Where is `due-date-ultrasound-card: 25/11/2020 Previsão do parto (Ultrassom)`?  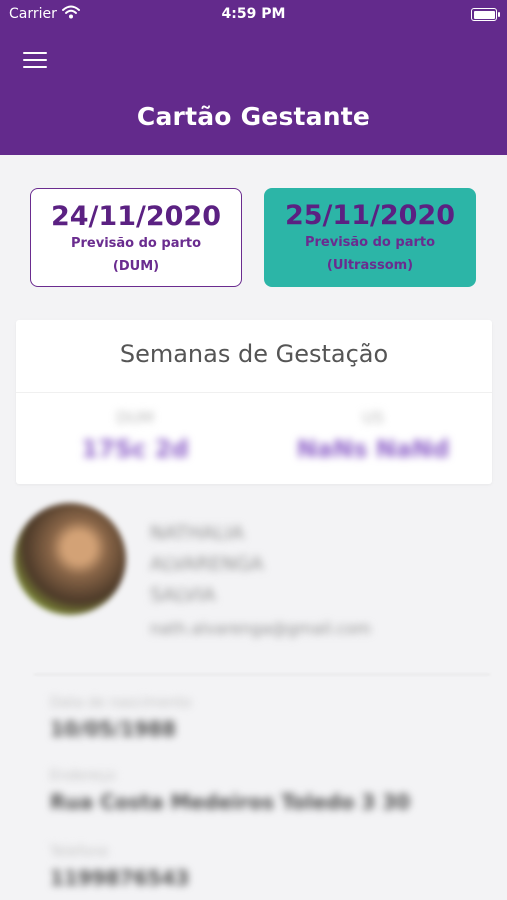 due-date-ultrasound-card: 25/11/2020 Previsão do parto (Ultrassom) is located at coordinates (370, 237).